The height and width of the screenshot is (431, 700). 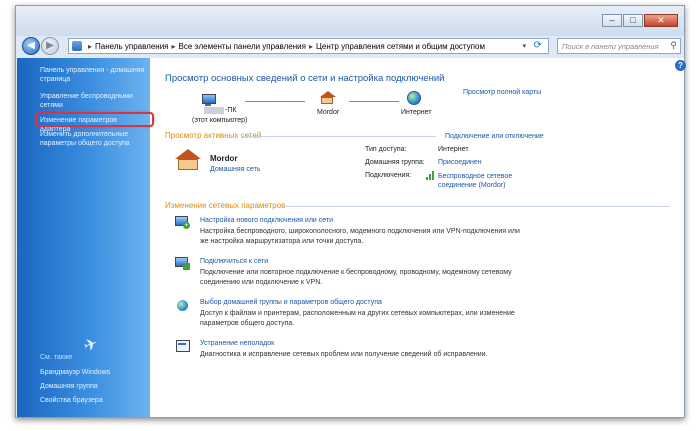 I want to click on wireless-connection-link: Беспроводное сетевое соединение (Mordor), so click(x=486, y=181).